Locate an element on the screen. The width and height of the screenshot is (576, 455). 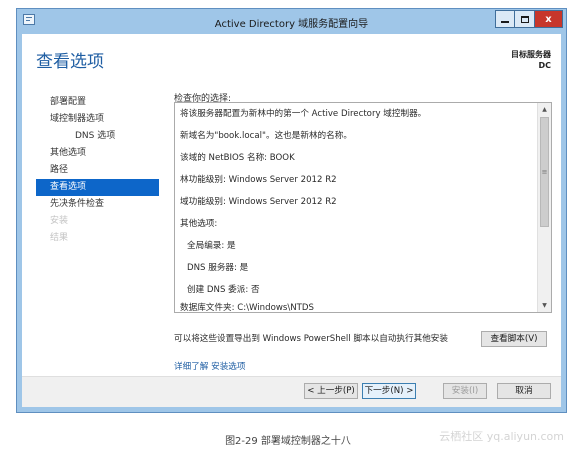
nav-item-dns-options: DNS 选项 is located at coordinates (97, 136).